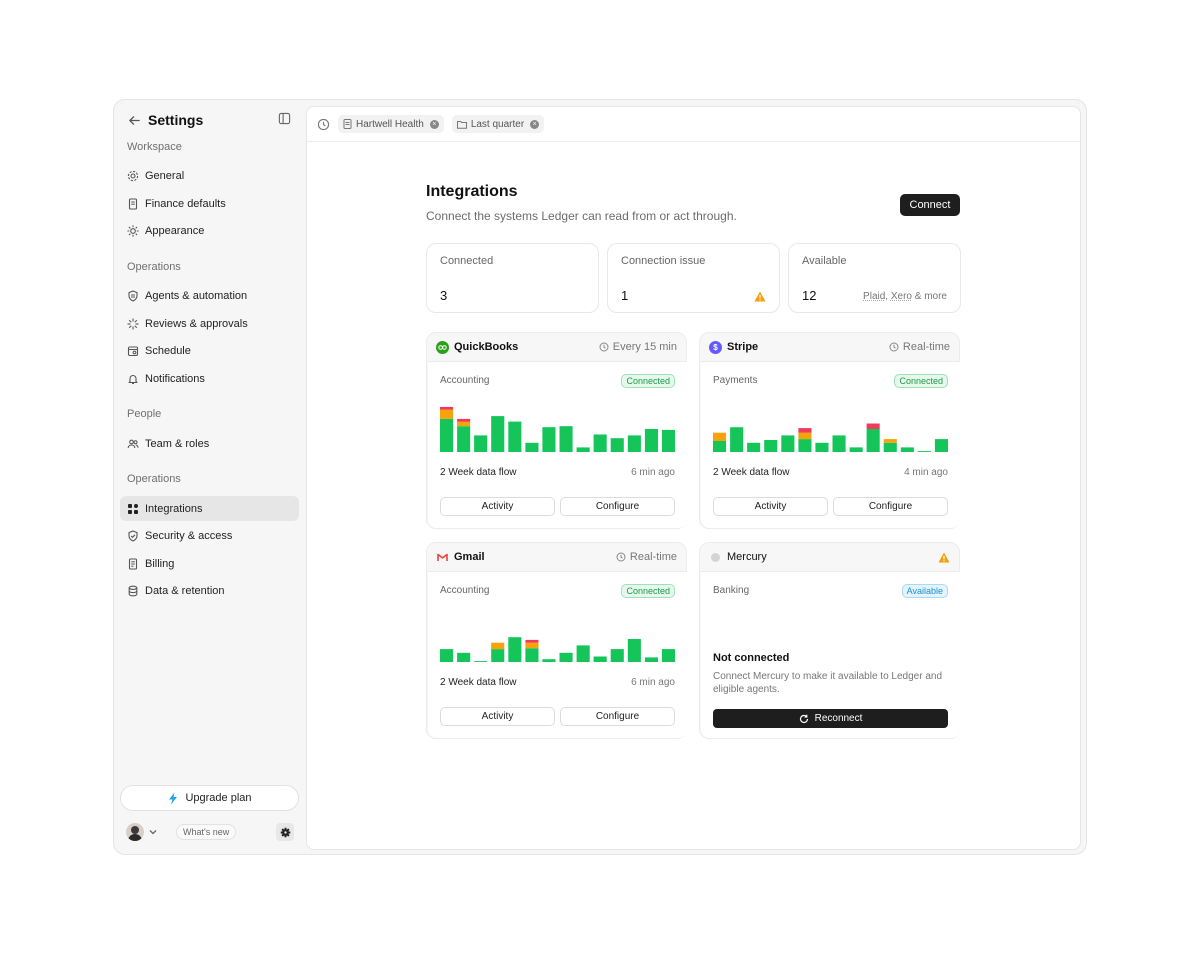 This screenshot has width=1200, height=954. I want to click on sidebar-item-schedule: Schedule, so click(209, 350).